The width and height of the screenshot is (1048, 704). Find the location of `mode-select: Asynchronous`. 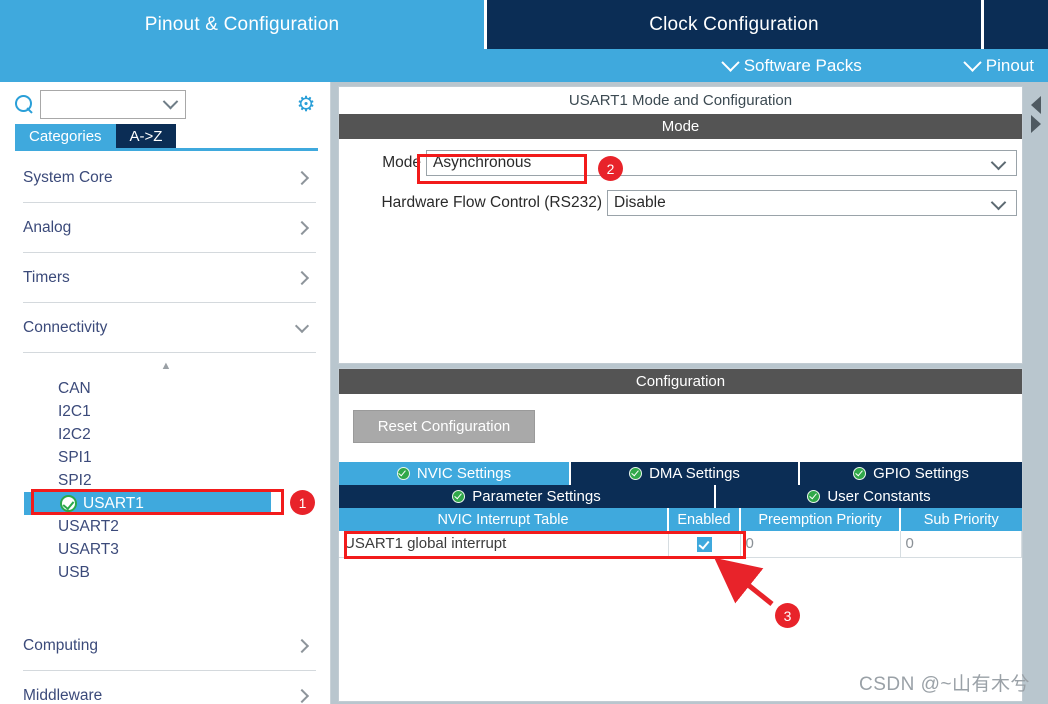

mode-select: Asynchronous is located at coordinates (721, 163).